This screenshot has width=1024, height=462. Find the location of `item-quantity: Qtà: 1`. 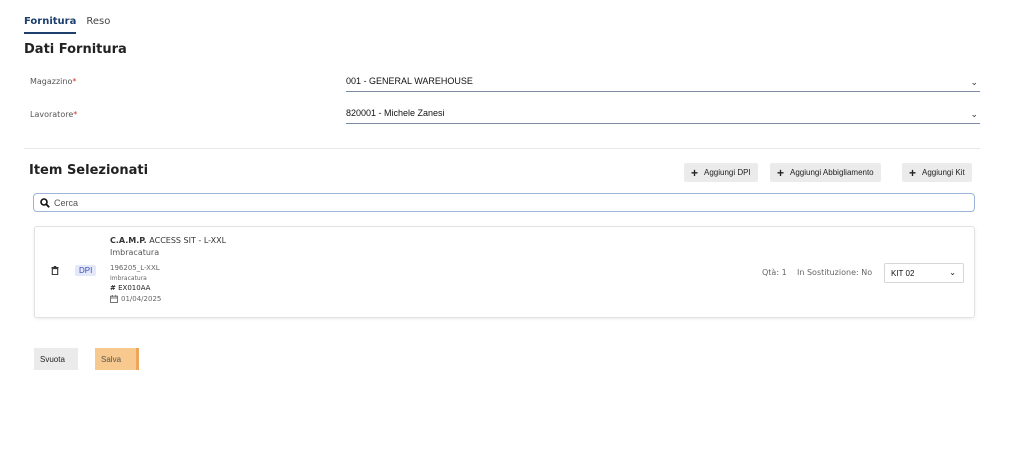

item-quantity: Qtà: 1 is located at coordinates (774, 272).